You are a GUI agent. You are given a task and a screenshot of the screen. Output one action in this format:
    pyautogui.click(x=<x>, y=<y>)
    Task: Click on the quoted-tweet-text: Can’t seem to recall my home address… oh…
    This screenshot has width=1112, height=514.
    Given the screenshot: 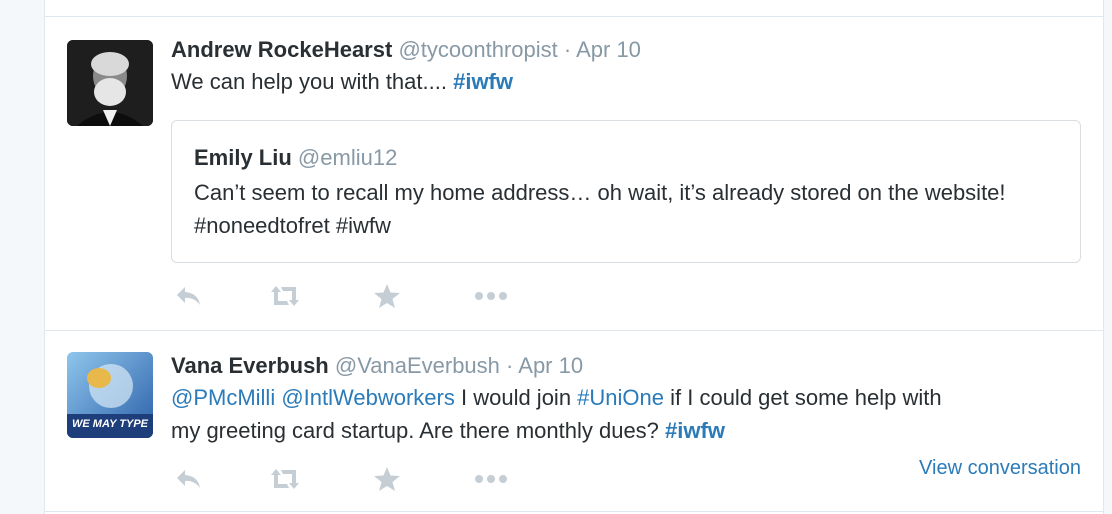 What is the action you would take?
    pyautogui.click(x=600, y=209)
    